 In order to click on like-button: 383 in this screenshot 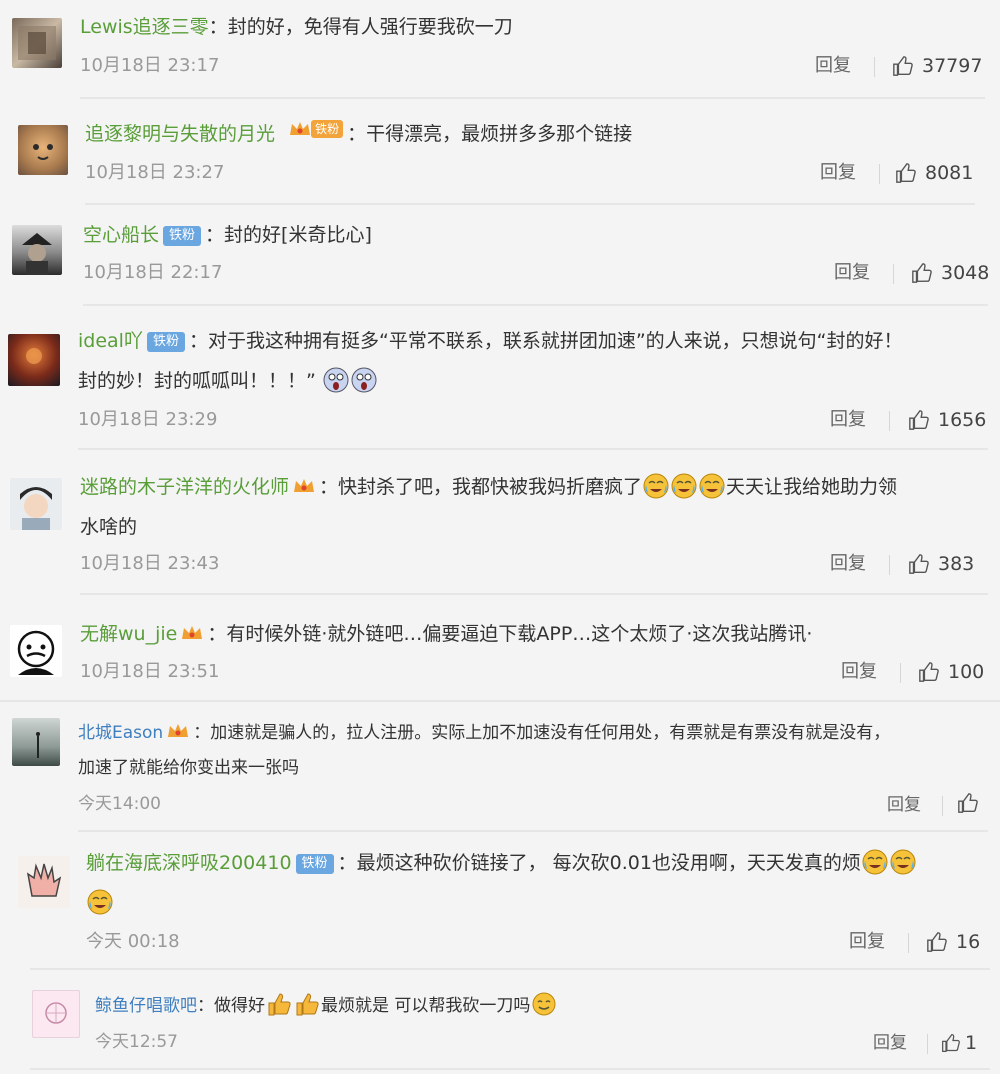, I will do `click(941, 564)`.